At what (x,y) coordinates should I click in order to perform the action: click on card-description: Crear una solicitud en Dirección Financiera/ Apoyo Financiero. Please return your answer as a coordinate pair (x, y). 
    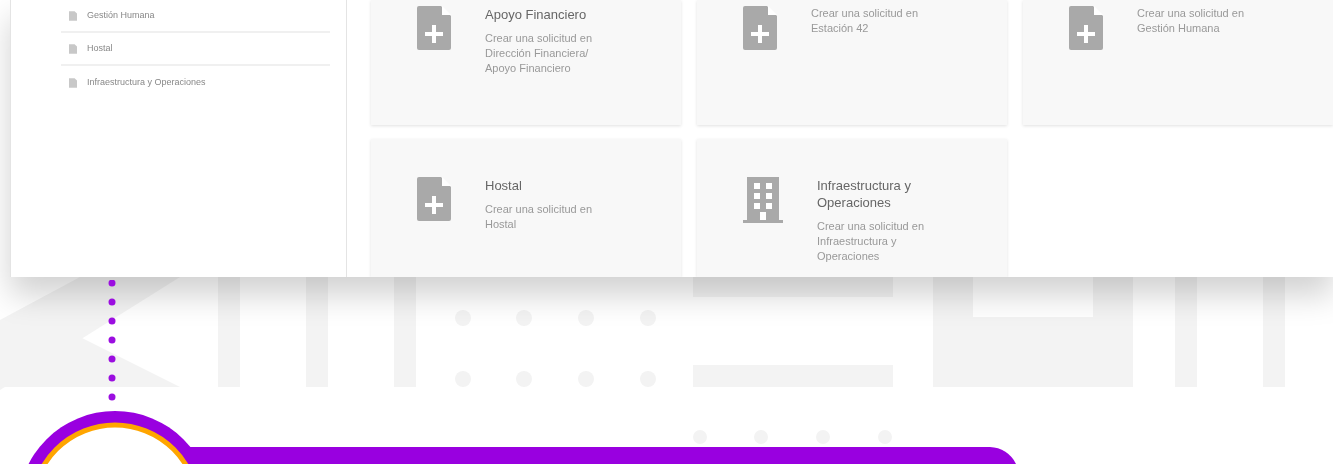
    Looking at the image, I should click on (539, 53).